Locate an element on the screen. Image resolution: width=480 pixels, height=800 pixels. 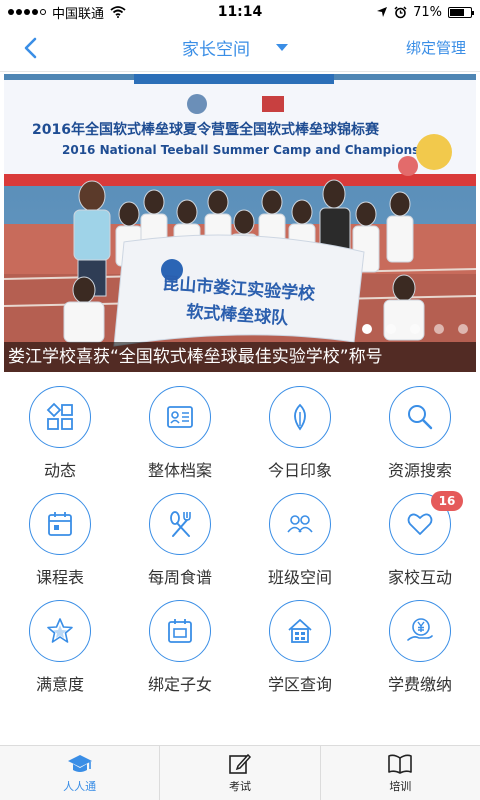
book-icon is located at coordinates (400, 764).